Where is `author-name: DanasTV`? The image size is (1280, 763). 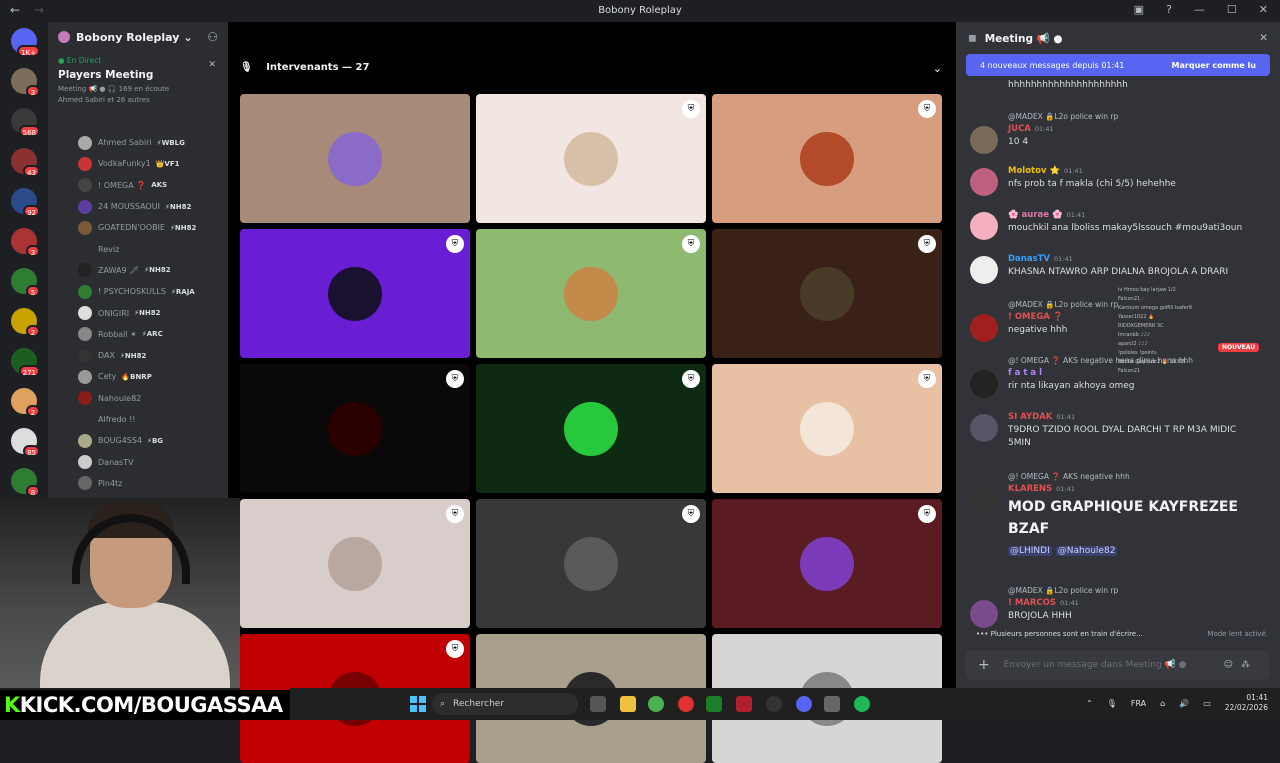
author-name: DanasTV is located at coordinates (1029, 259).